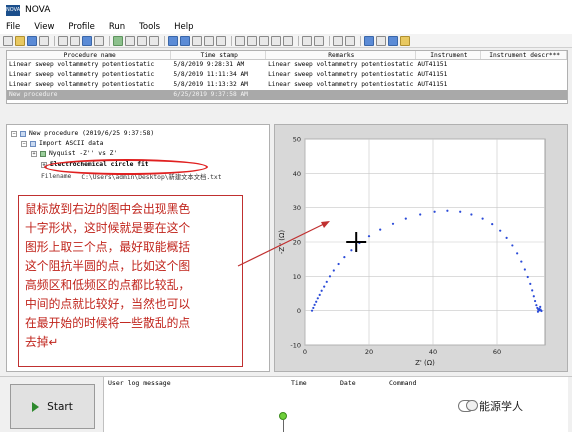 This screenshot has height=432, width=572. I want to click on menu-help: Help, so click(183, 27).